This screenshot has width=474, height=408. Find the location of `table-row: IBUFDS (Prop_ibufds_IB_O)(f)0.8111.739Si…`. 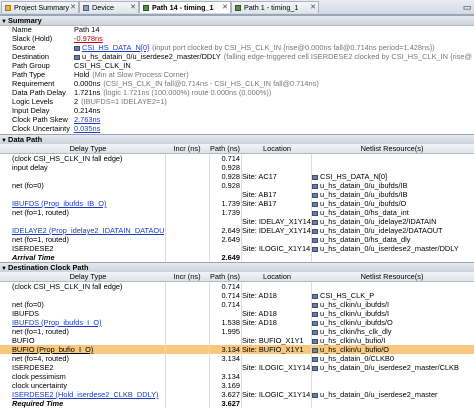

table-row: IBUFDS (Prop_ibufds_IB_O)(f)0.8111.739Si… is located at coordinates (237, 203).